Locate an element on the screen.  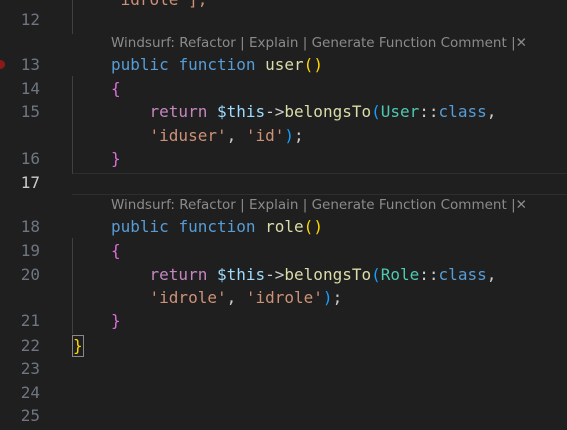
line-number: 14 is located at coordinates (30, 88).